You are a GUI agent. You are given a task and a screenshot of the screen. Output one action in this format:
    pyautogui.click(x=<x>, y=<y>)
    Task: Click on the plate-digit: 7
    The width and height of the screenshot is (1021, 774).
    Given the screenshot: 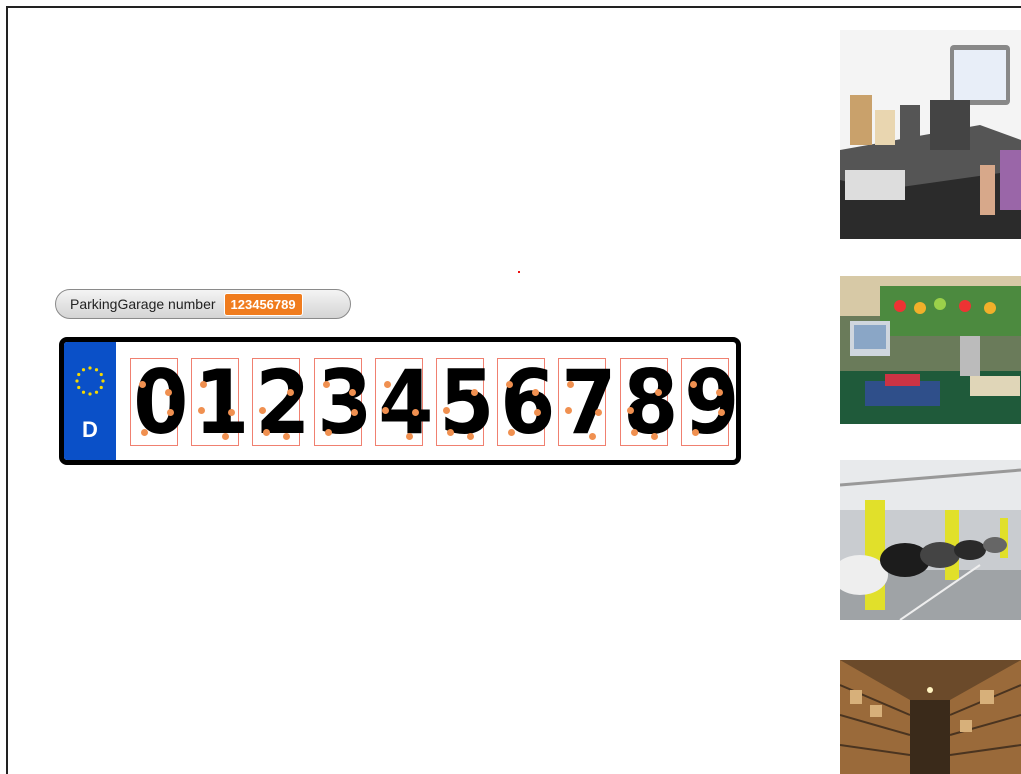 What is the action you would take?
    pyautogui.click(x=587, y=403)
    